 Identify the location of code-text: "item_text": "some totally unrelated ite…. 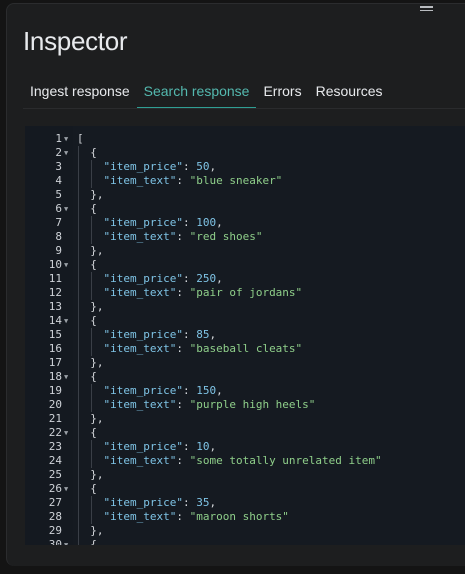
(229, 461).